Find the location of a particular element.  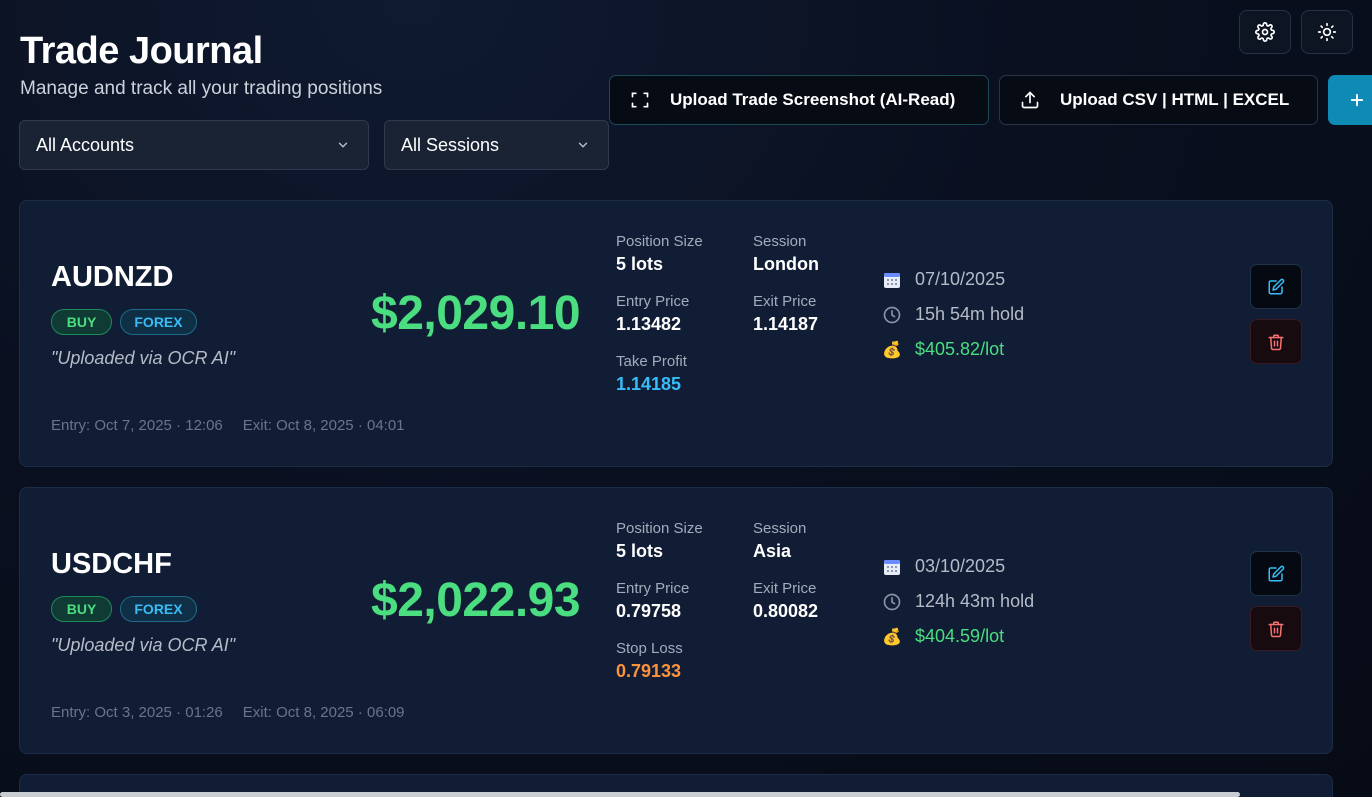

session-field: Session Asia is located at coordinates (779, 541).